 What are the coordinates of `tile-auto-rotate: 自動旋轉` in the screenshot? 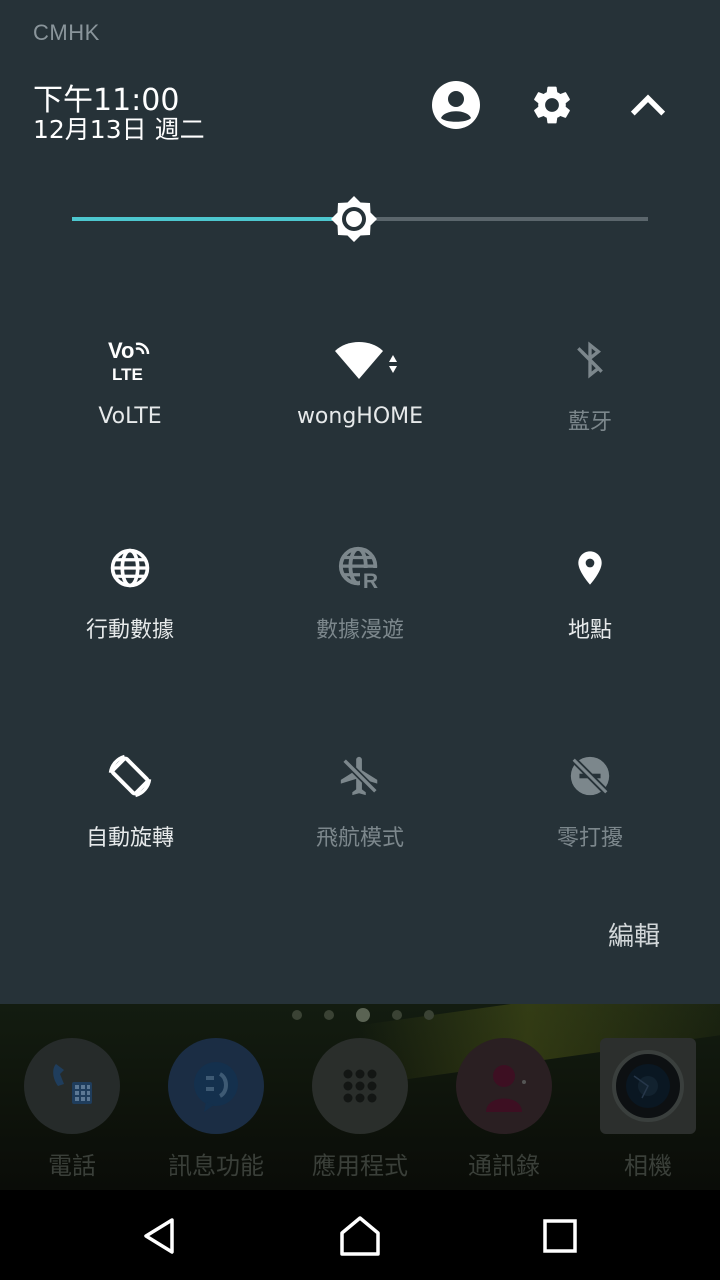 It's located at (130, 831).